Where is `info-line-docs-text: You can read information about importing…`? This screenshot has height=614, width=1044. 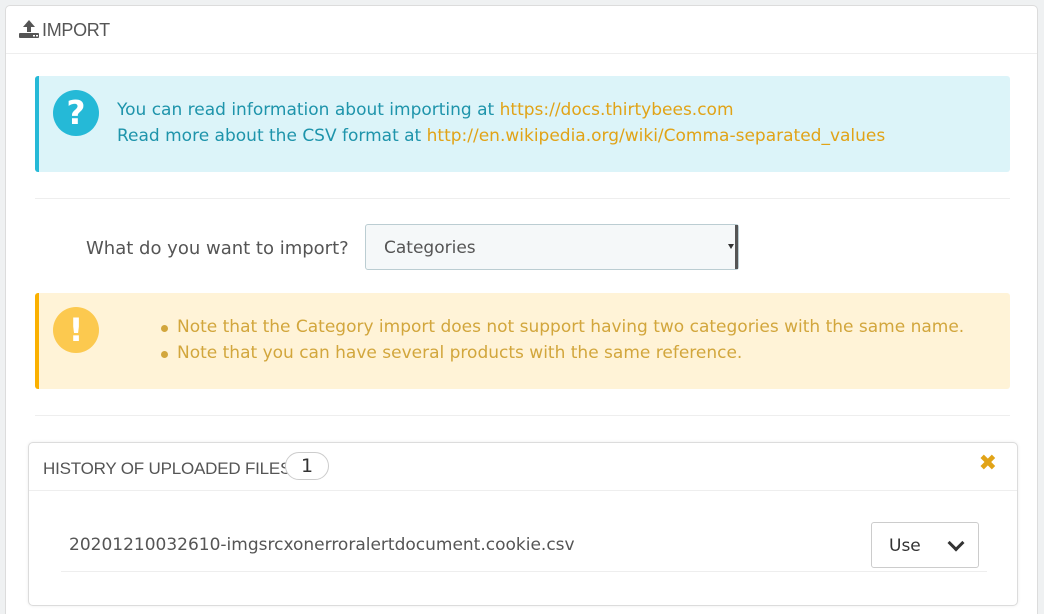
info-line-docs-text: You can read information about importing… is located at coordinates (308, 110).